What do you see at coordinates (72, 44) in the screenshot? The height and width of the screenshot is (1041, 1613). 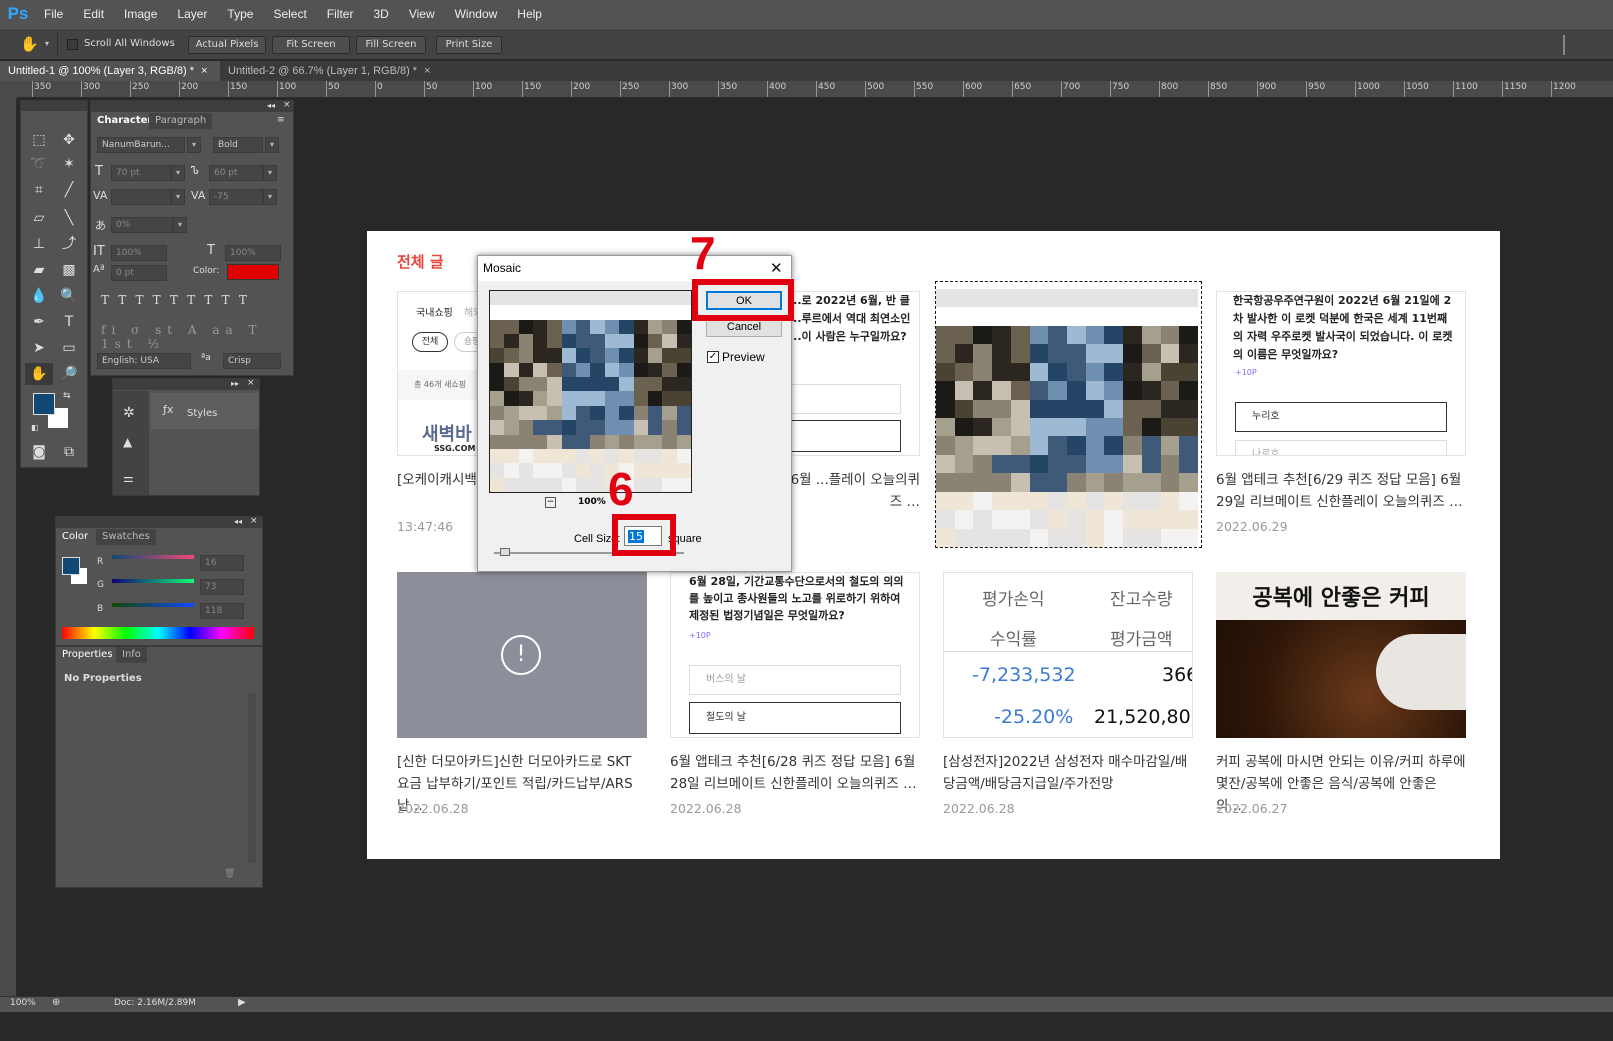 I see `scroll-all-checkbox` at bounding box center [72, 44].